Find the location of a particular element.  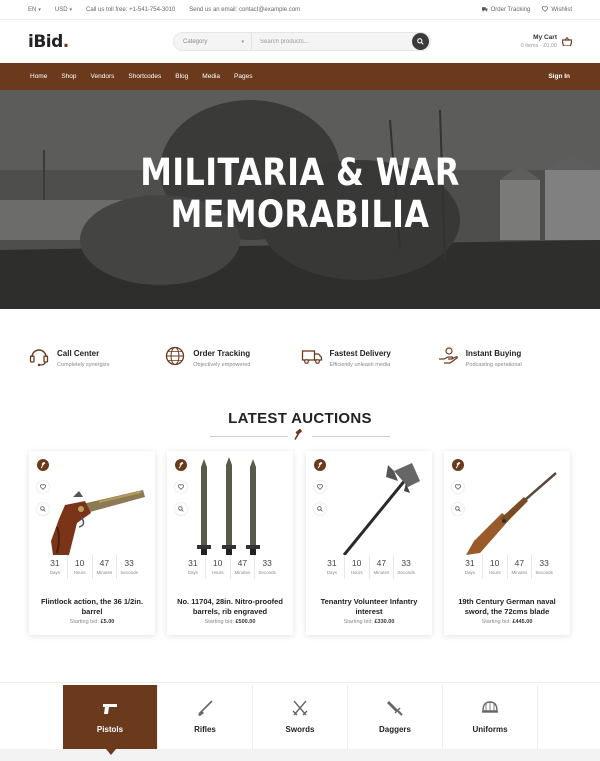

search-button is located at coordinates (420, 41).